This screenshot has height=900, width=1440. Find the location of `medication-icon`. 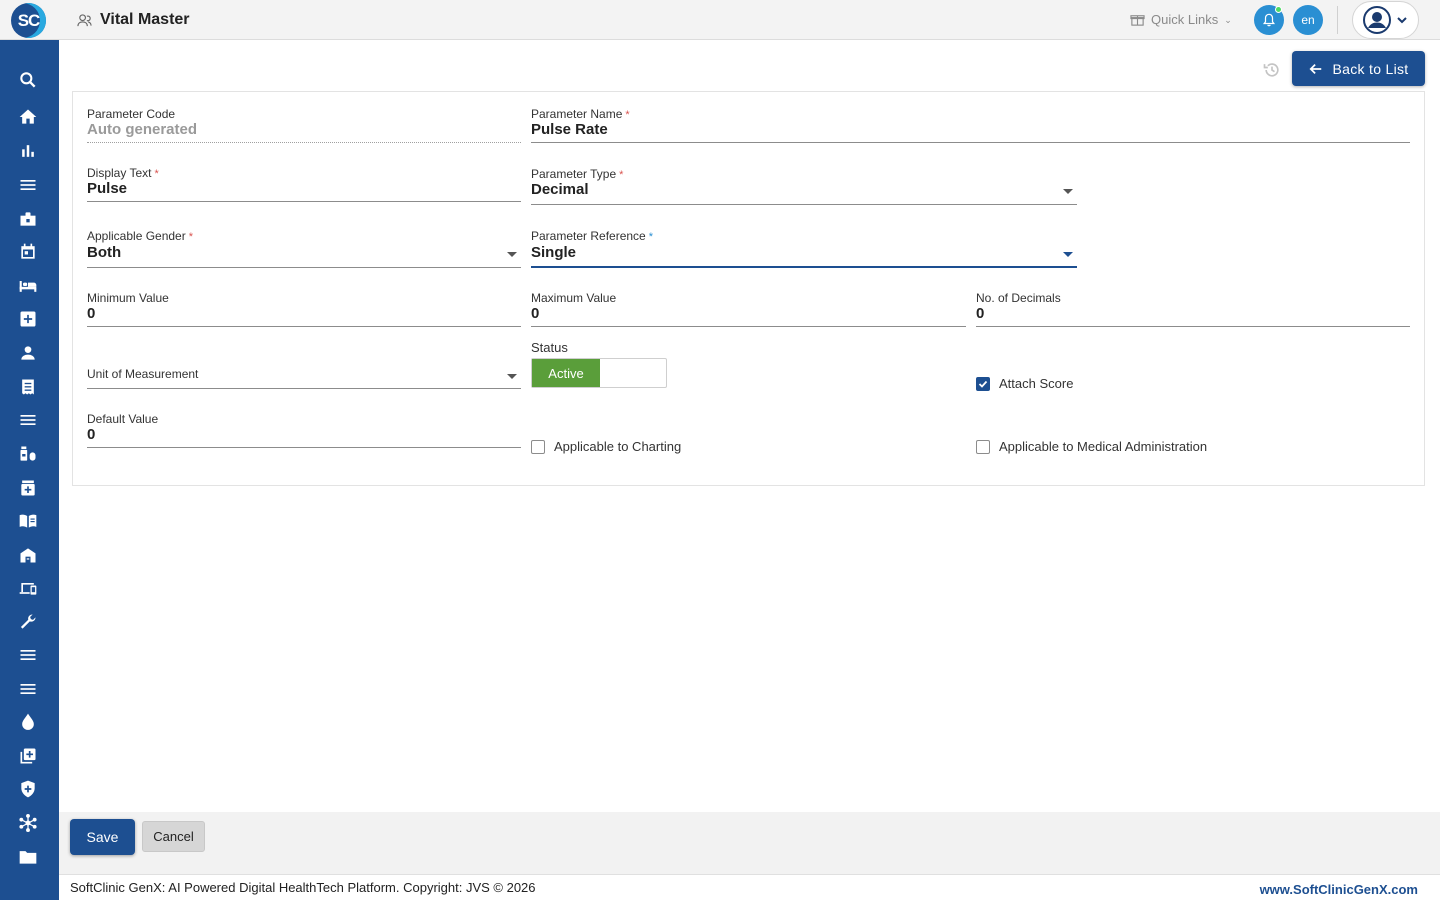

medication-icon is located at coordinates (28, 454).